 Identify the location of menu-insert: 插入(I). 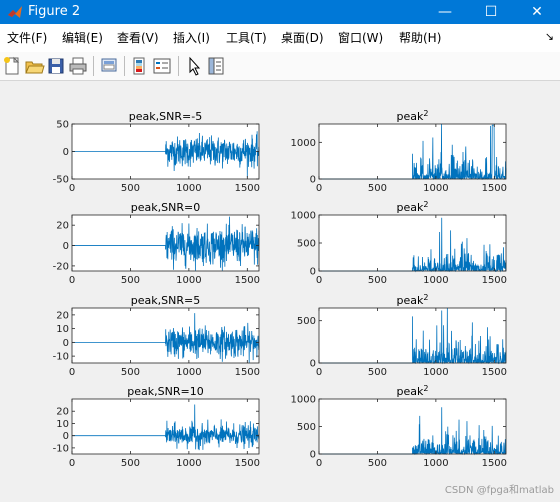
(191, 38).